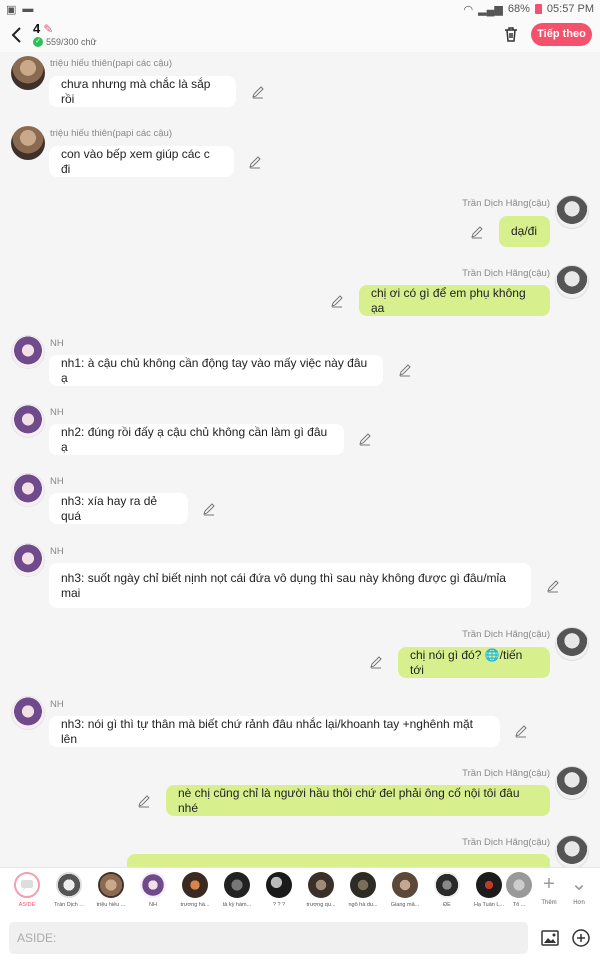  I want to click on edit-title-icon: ✎, so click(48, 29).